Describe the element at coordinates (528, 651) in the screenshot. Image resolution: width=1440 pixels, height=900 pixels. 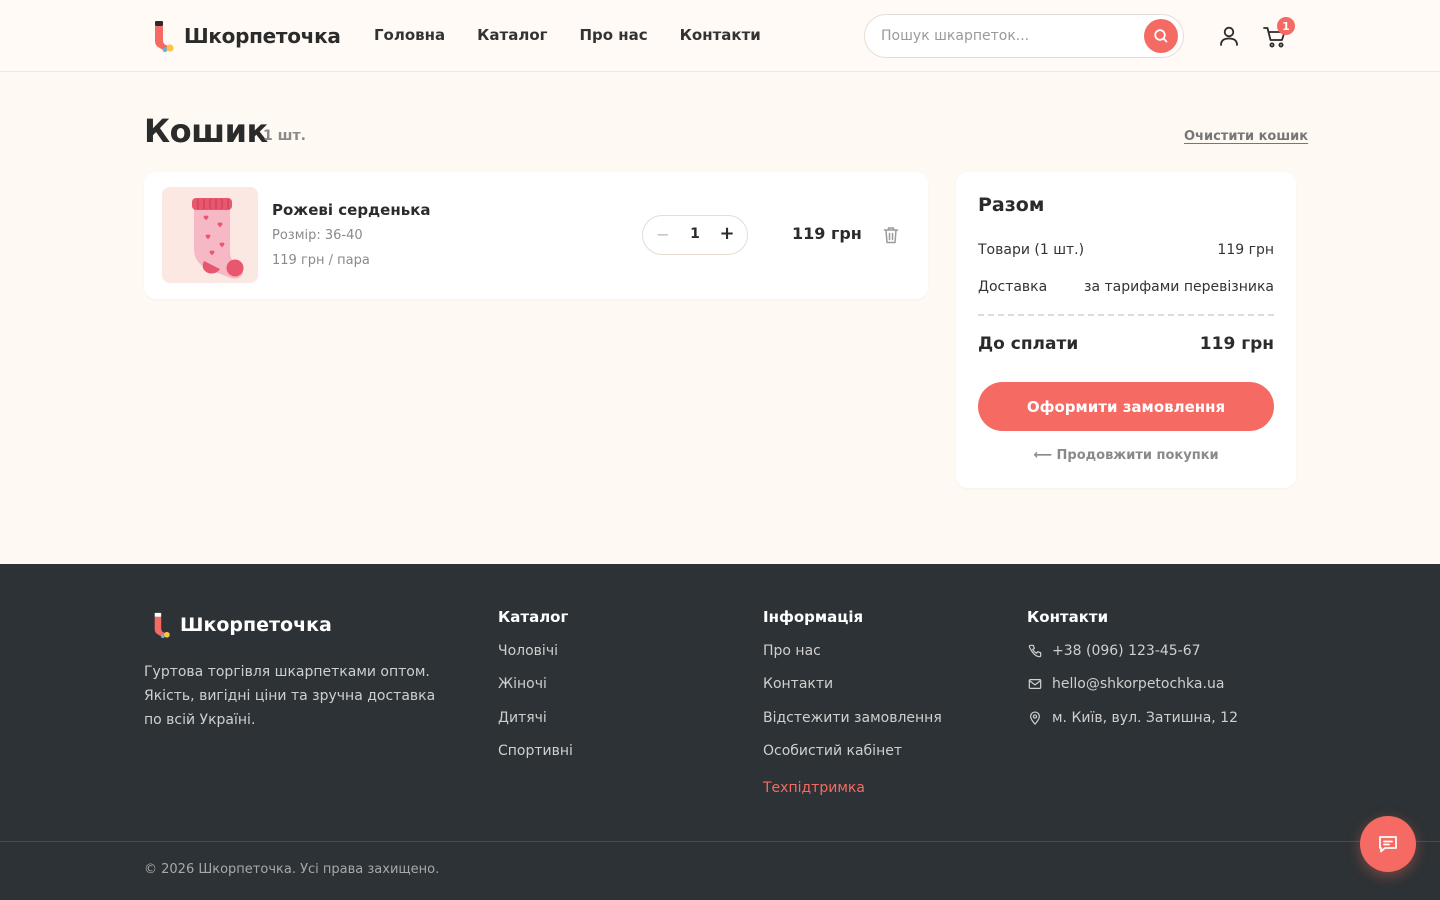
I see `footer-link-men: Чоловічі` at that location.